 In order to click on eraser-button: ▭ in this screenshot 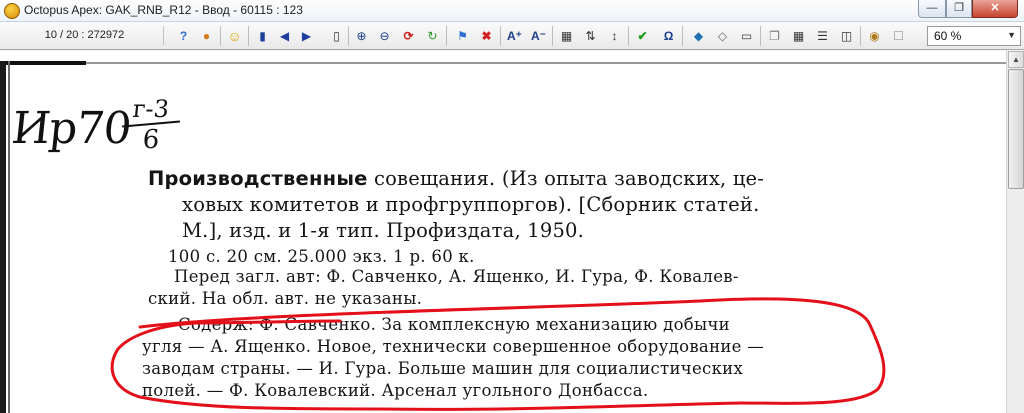, I will do `click(746, 35)`.